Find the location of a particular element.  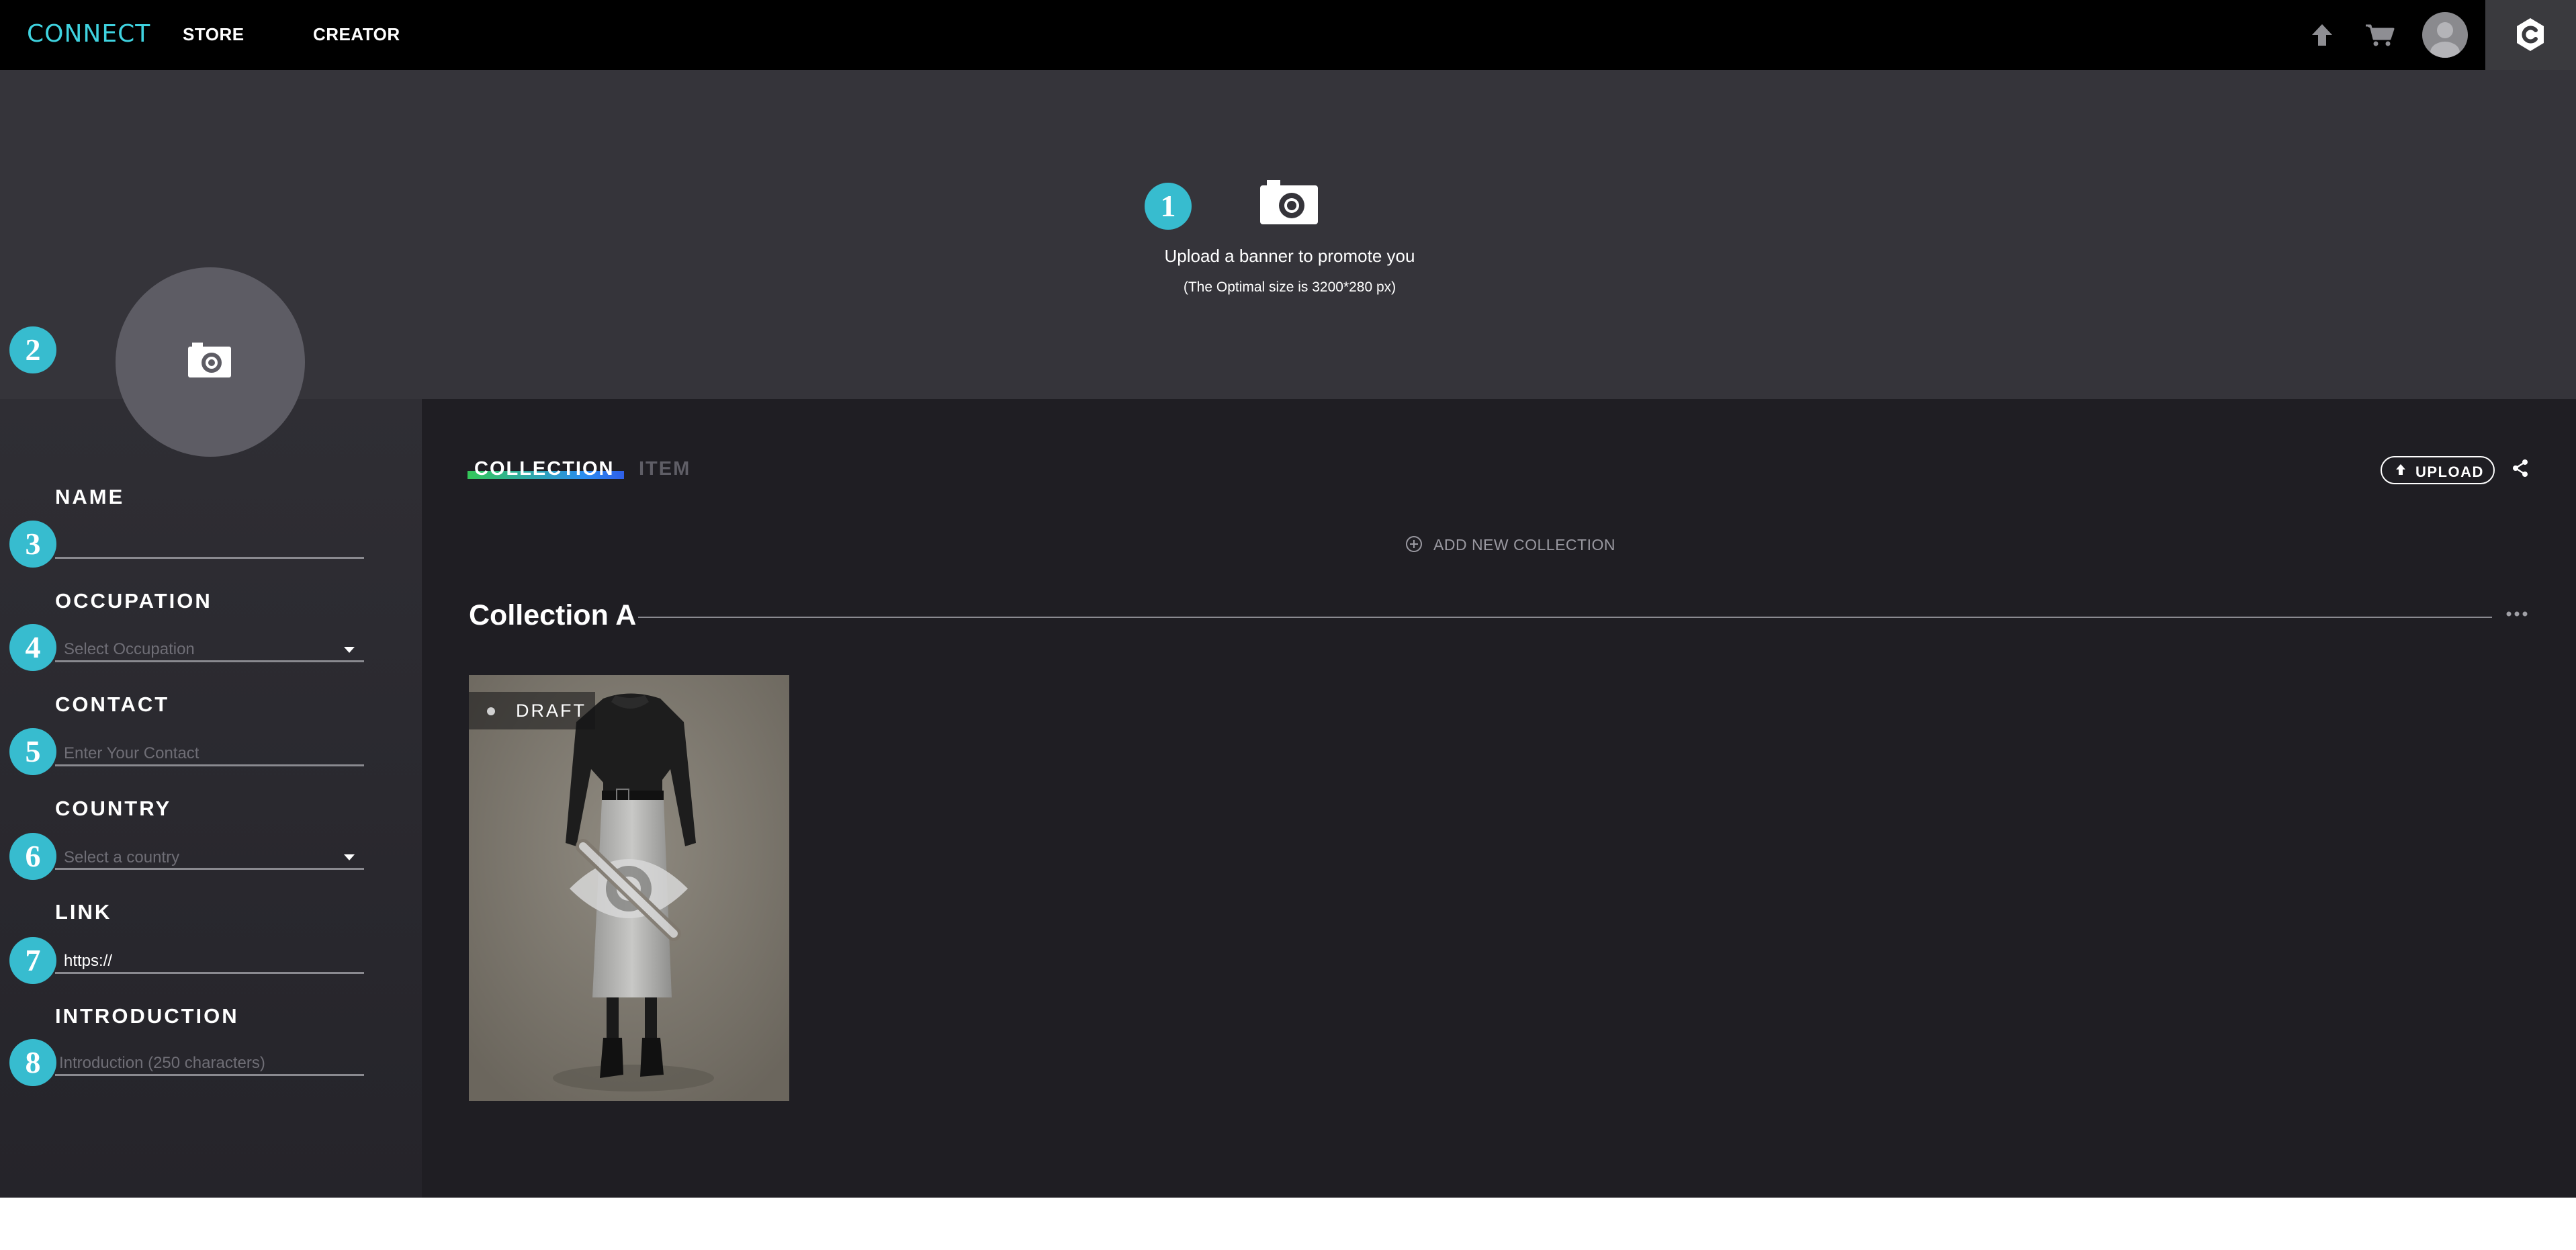

plus-circle-icon is located at coordinates (1414, 544).